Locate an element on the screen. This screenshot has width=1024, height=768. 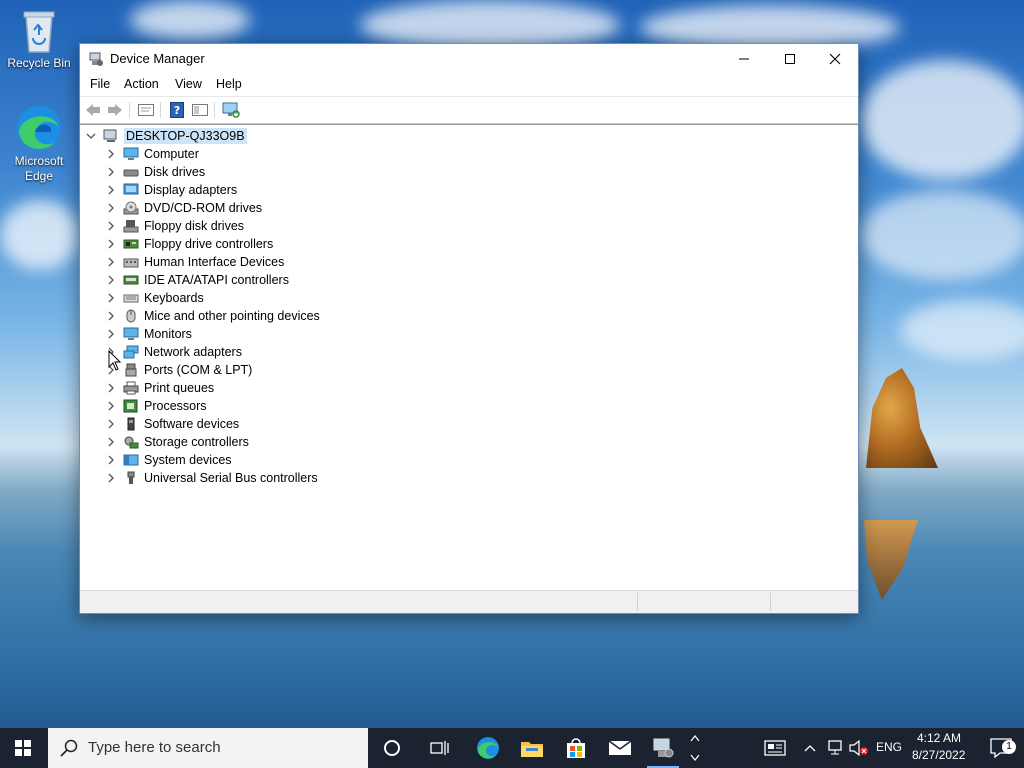
menu-file: File is located at coordinates (100, 84).